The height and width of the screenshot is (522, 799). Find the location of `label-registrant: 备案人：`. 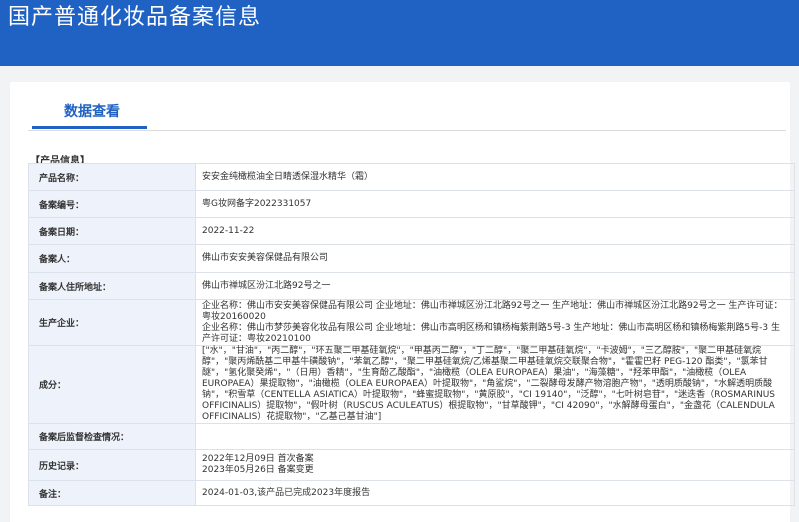

label-registrant: 备案人： is located at coordinates (112, 258).